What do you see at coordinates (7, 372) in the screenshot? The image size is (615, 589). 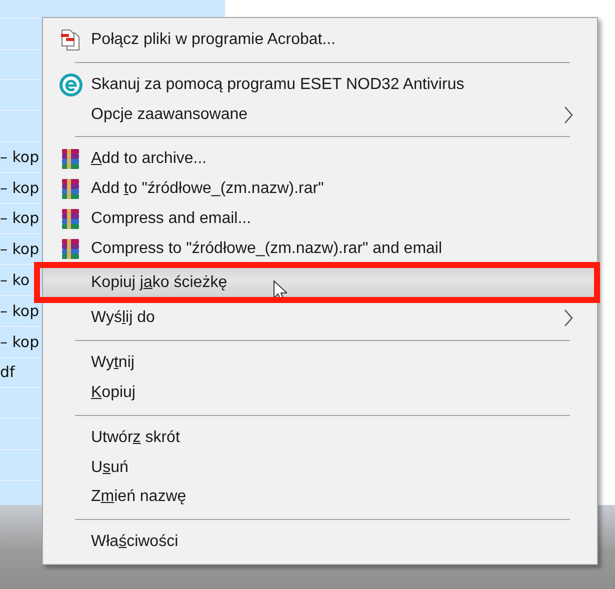 I see `file-name: df` at bounding box center [7, 372].